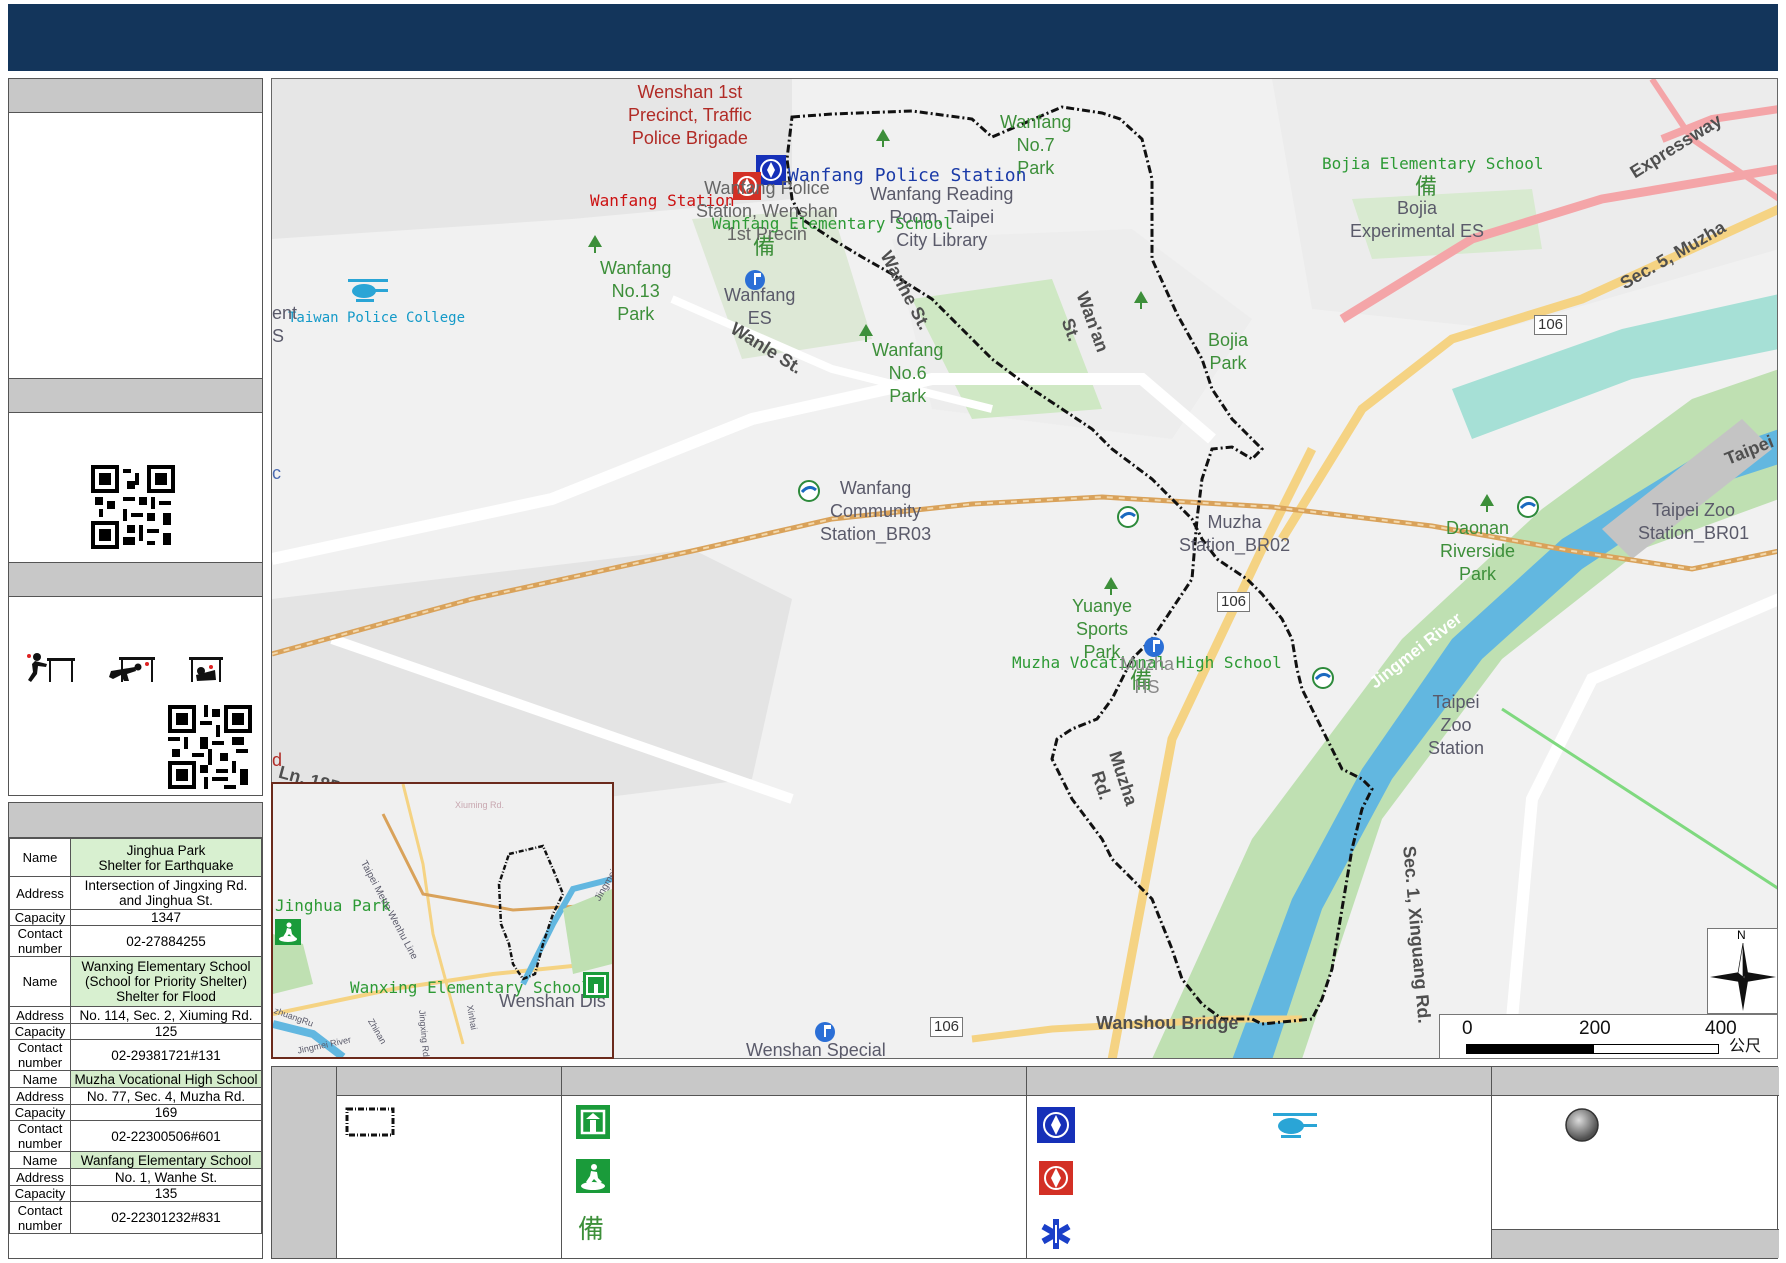  I want to click on table-row: Contact number 02-29381721#131, so click(135, 1055).